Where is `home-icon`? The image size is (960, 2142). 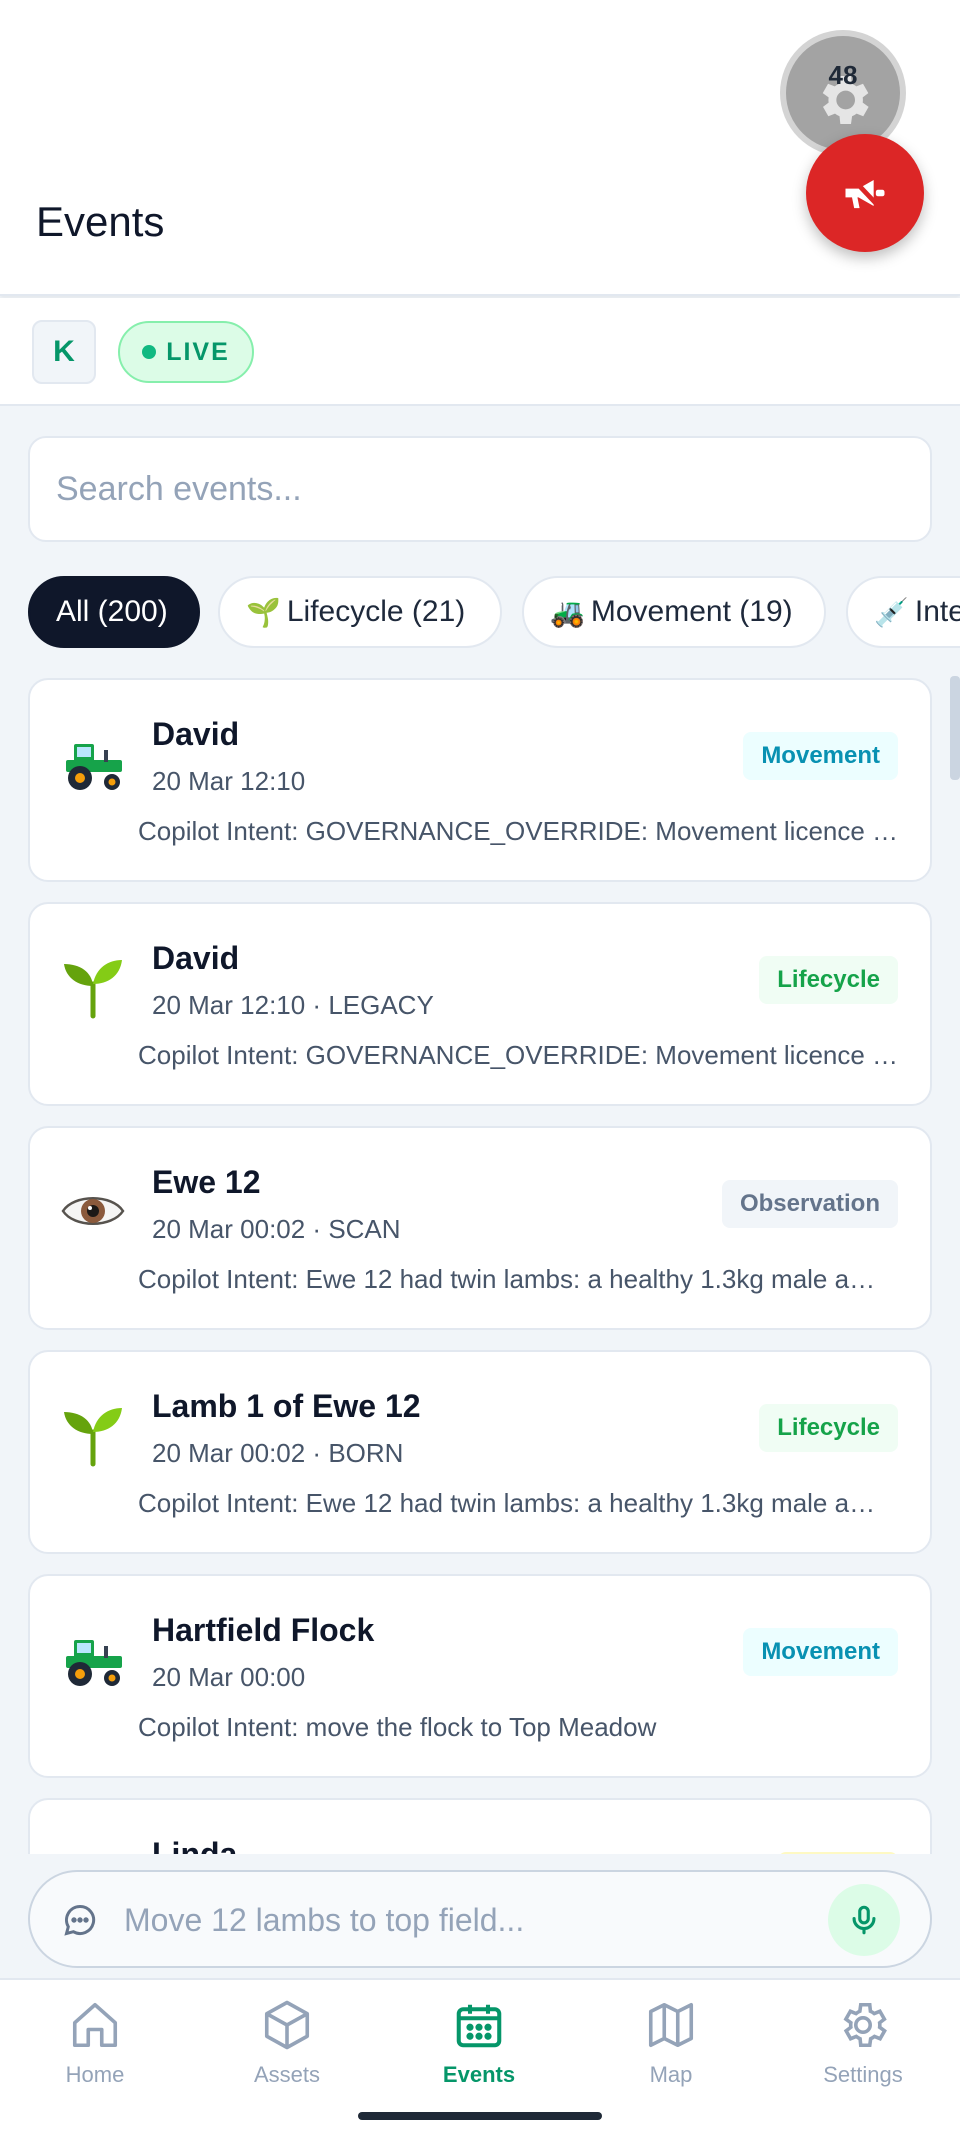 home-icon is located at coordinates (95, 2025).